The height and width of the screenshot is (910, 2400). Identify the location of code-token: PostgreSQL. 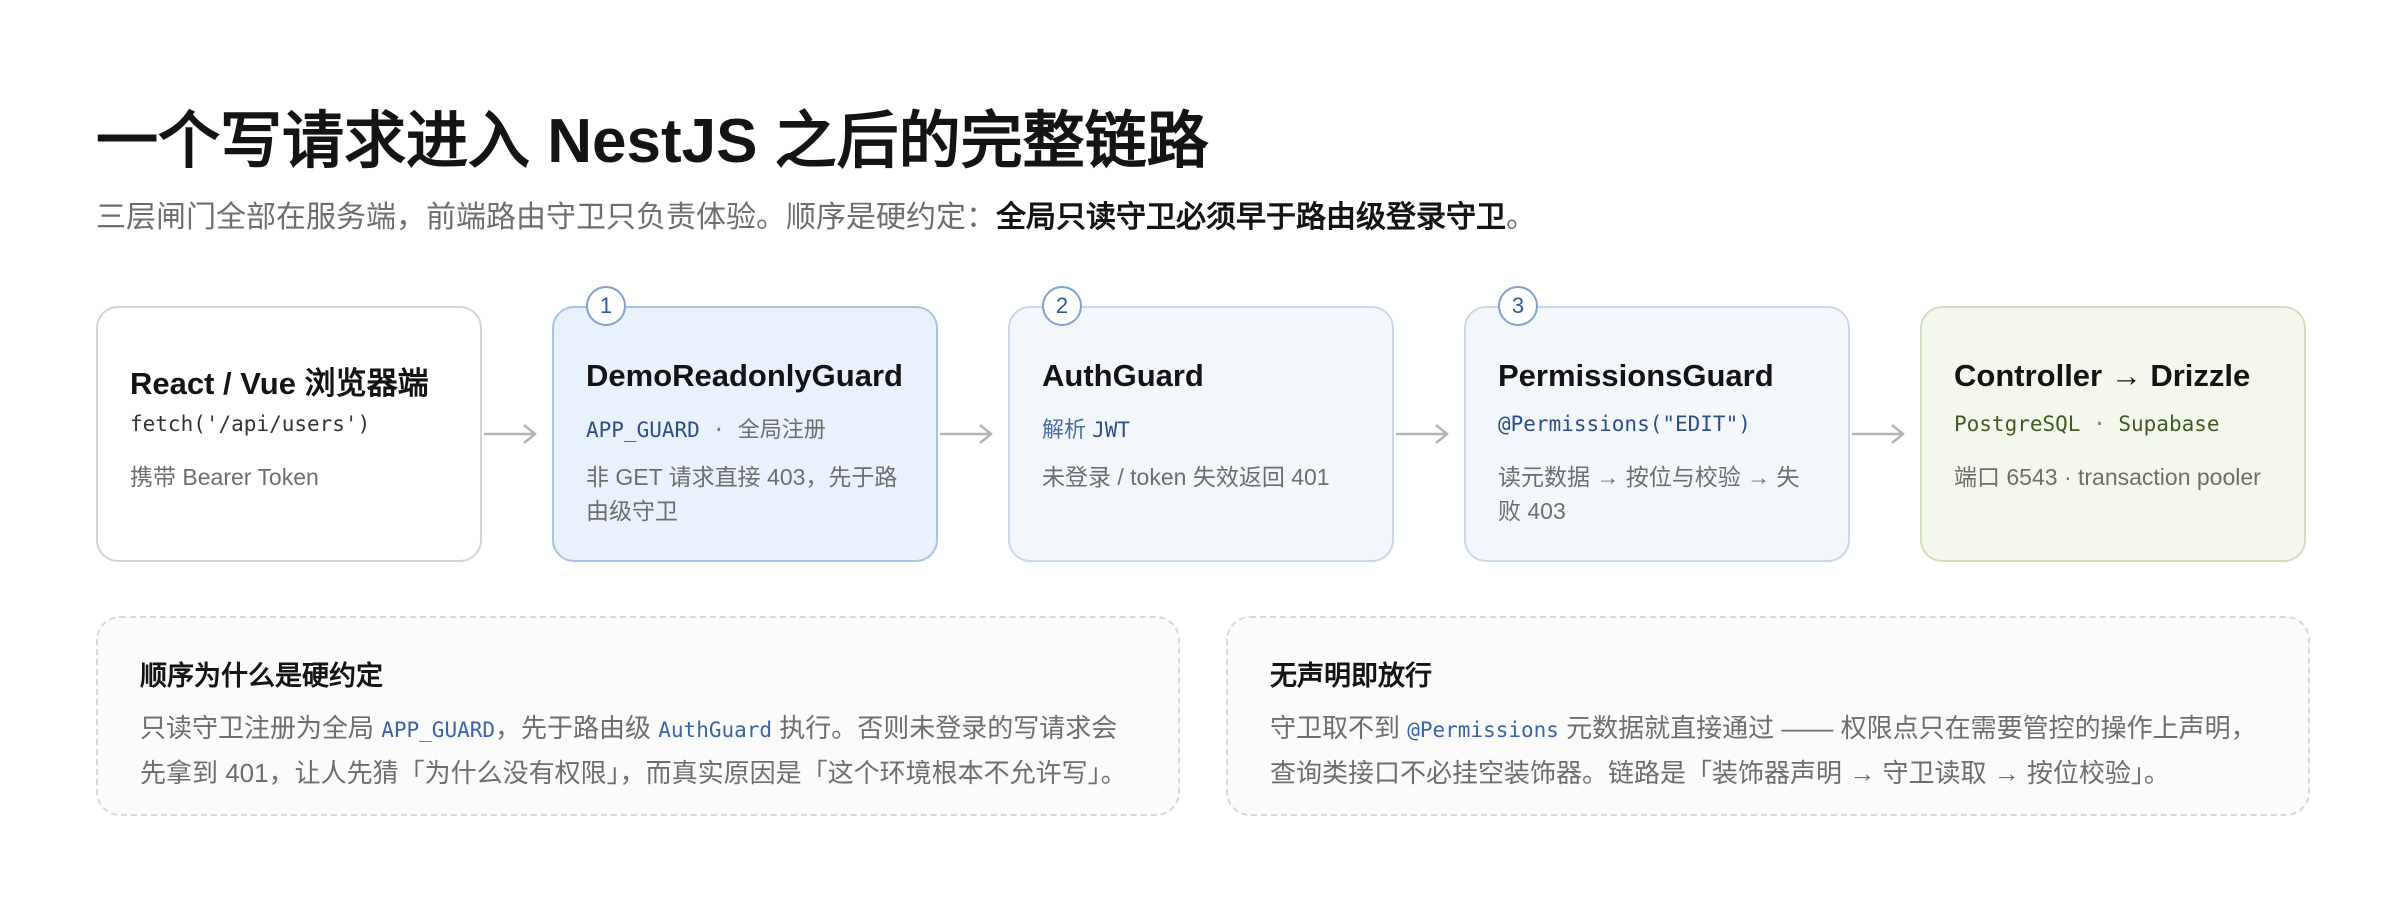
(2017, 424).